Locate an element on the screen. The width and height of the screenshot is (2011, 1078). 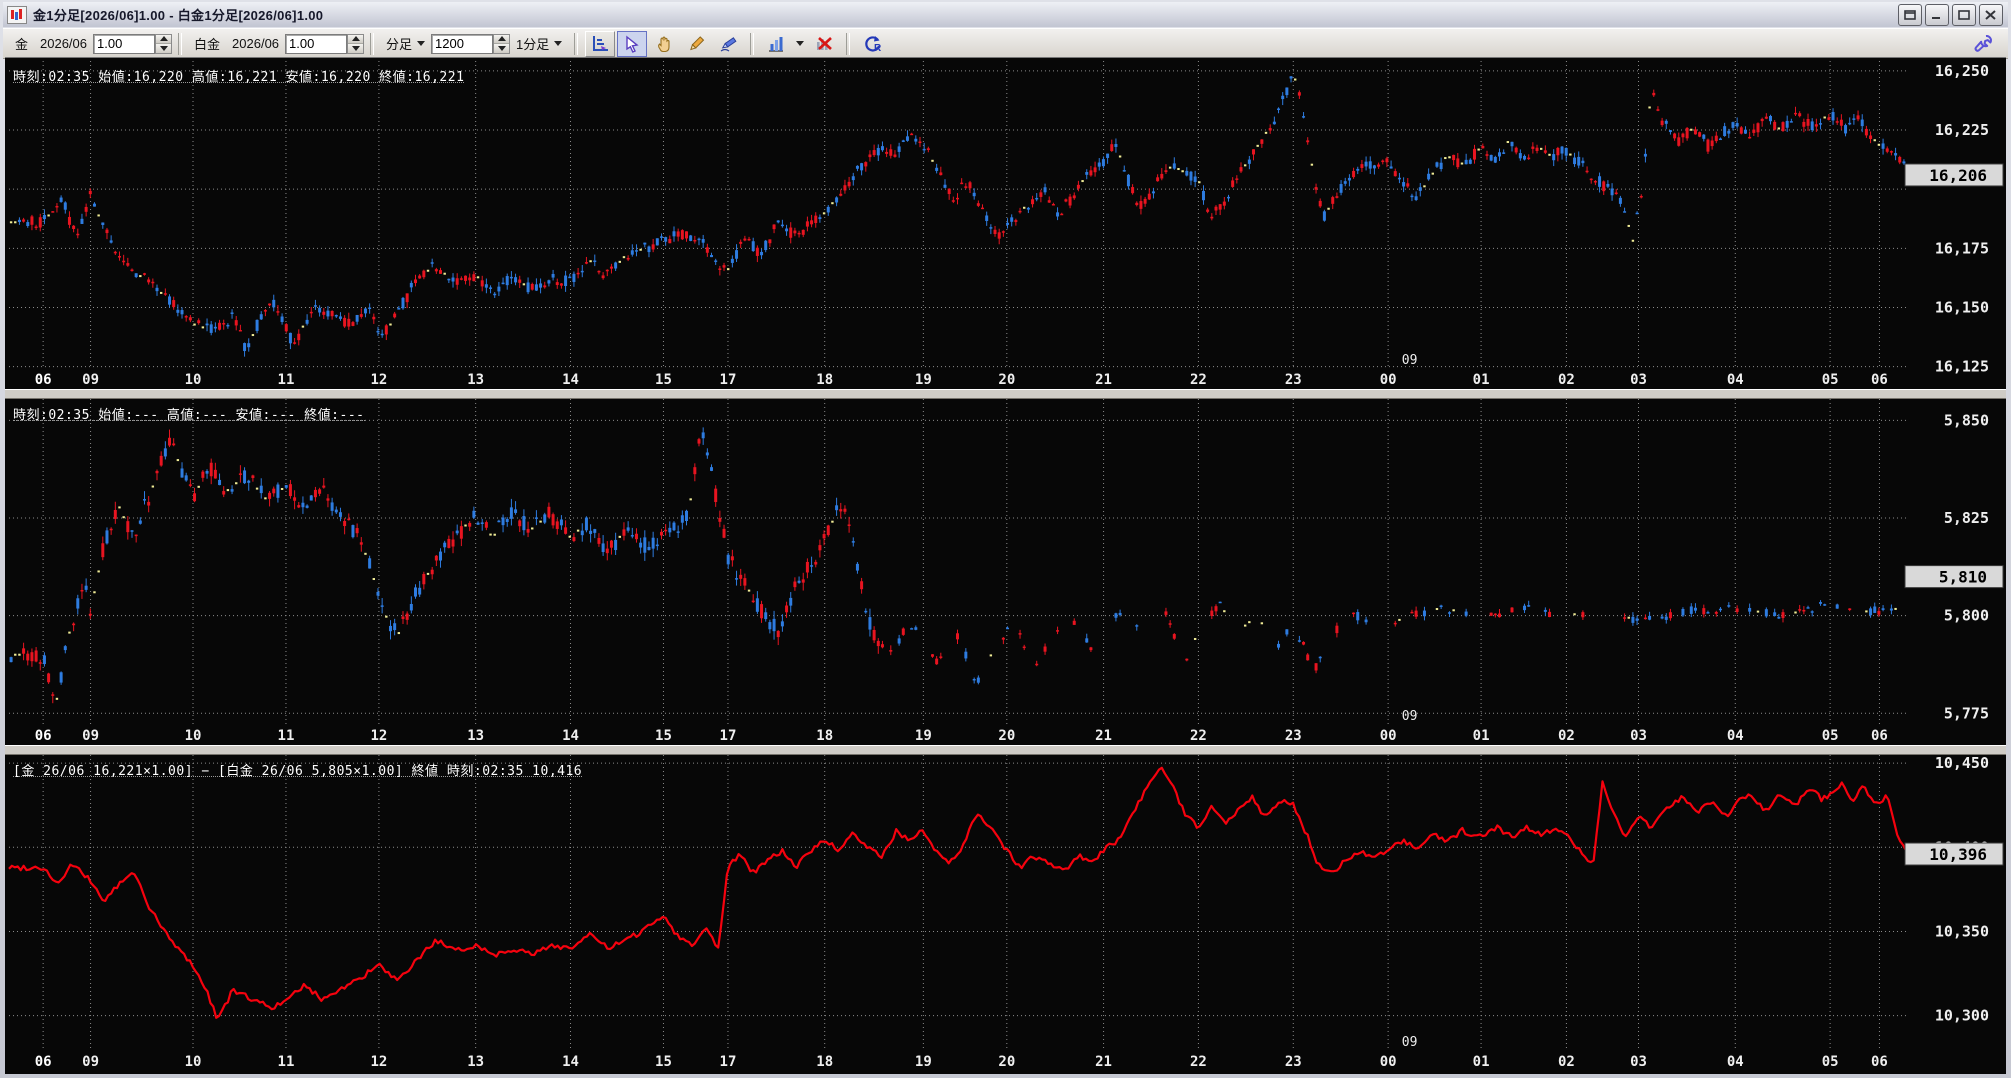
chart-layout-icon is located at coordinates (601, 43).